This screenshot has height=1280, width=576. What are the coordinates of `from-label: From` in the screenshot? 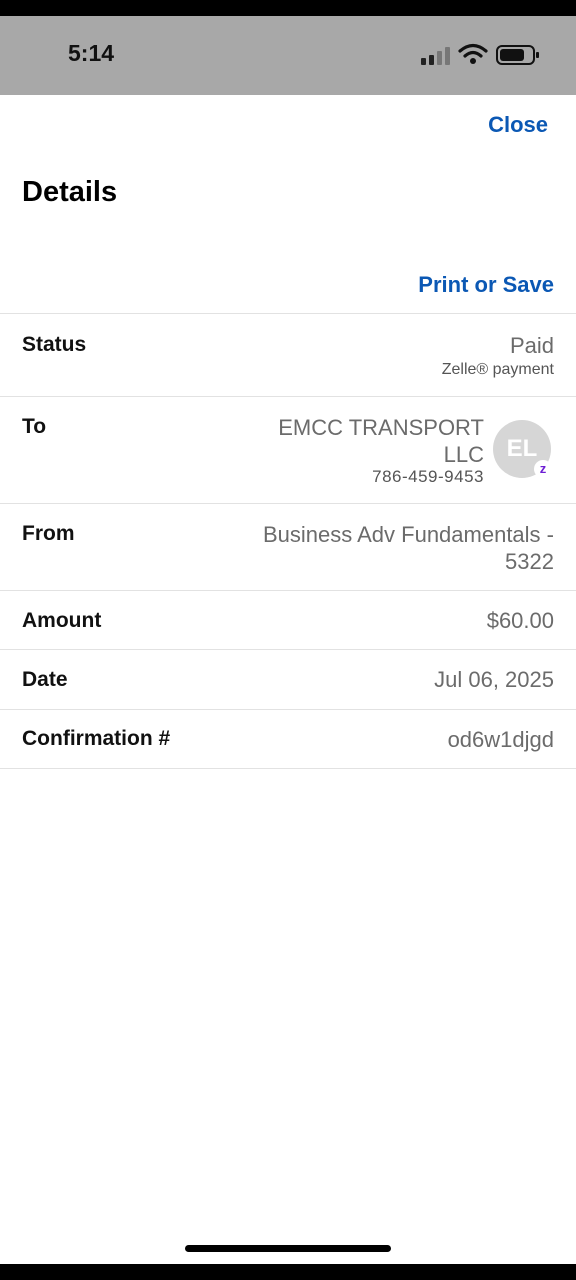 It's located at (48, 533).